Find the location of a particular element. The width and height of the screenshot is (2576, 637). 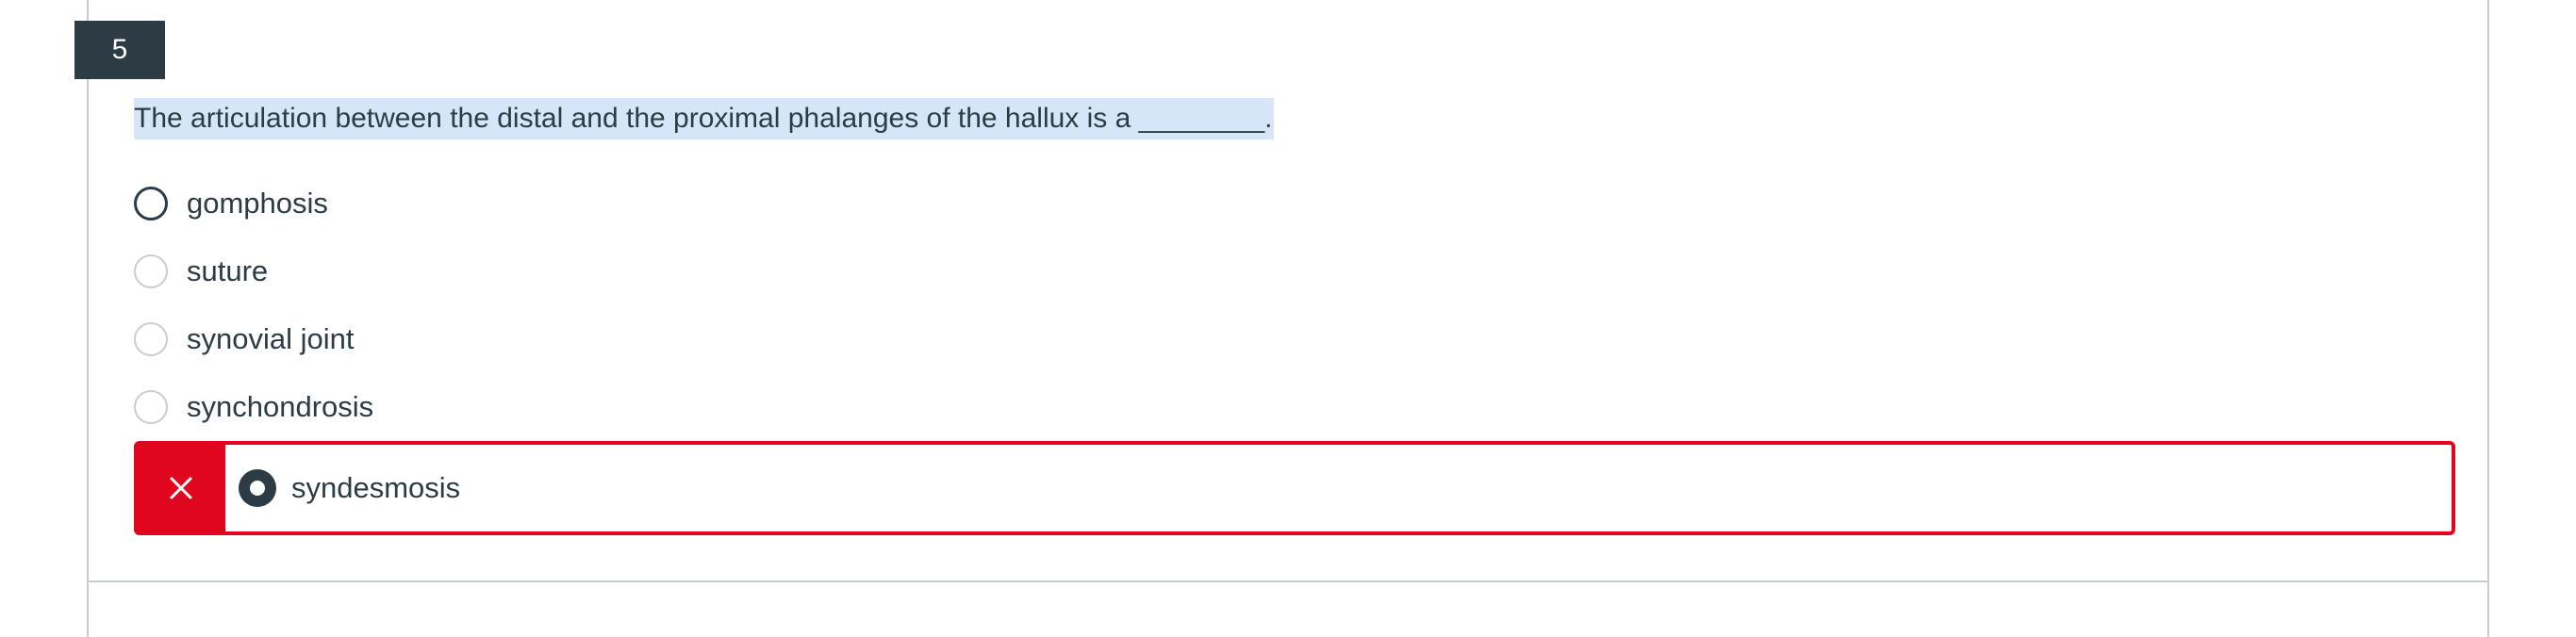

radio-dot is located at coordinates (257, 488).